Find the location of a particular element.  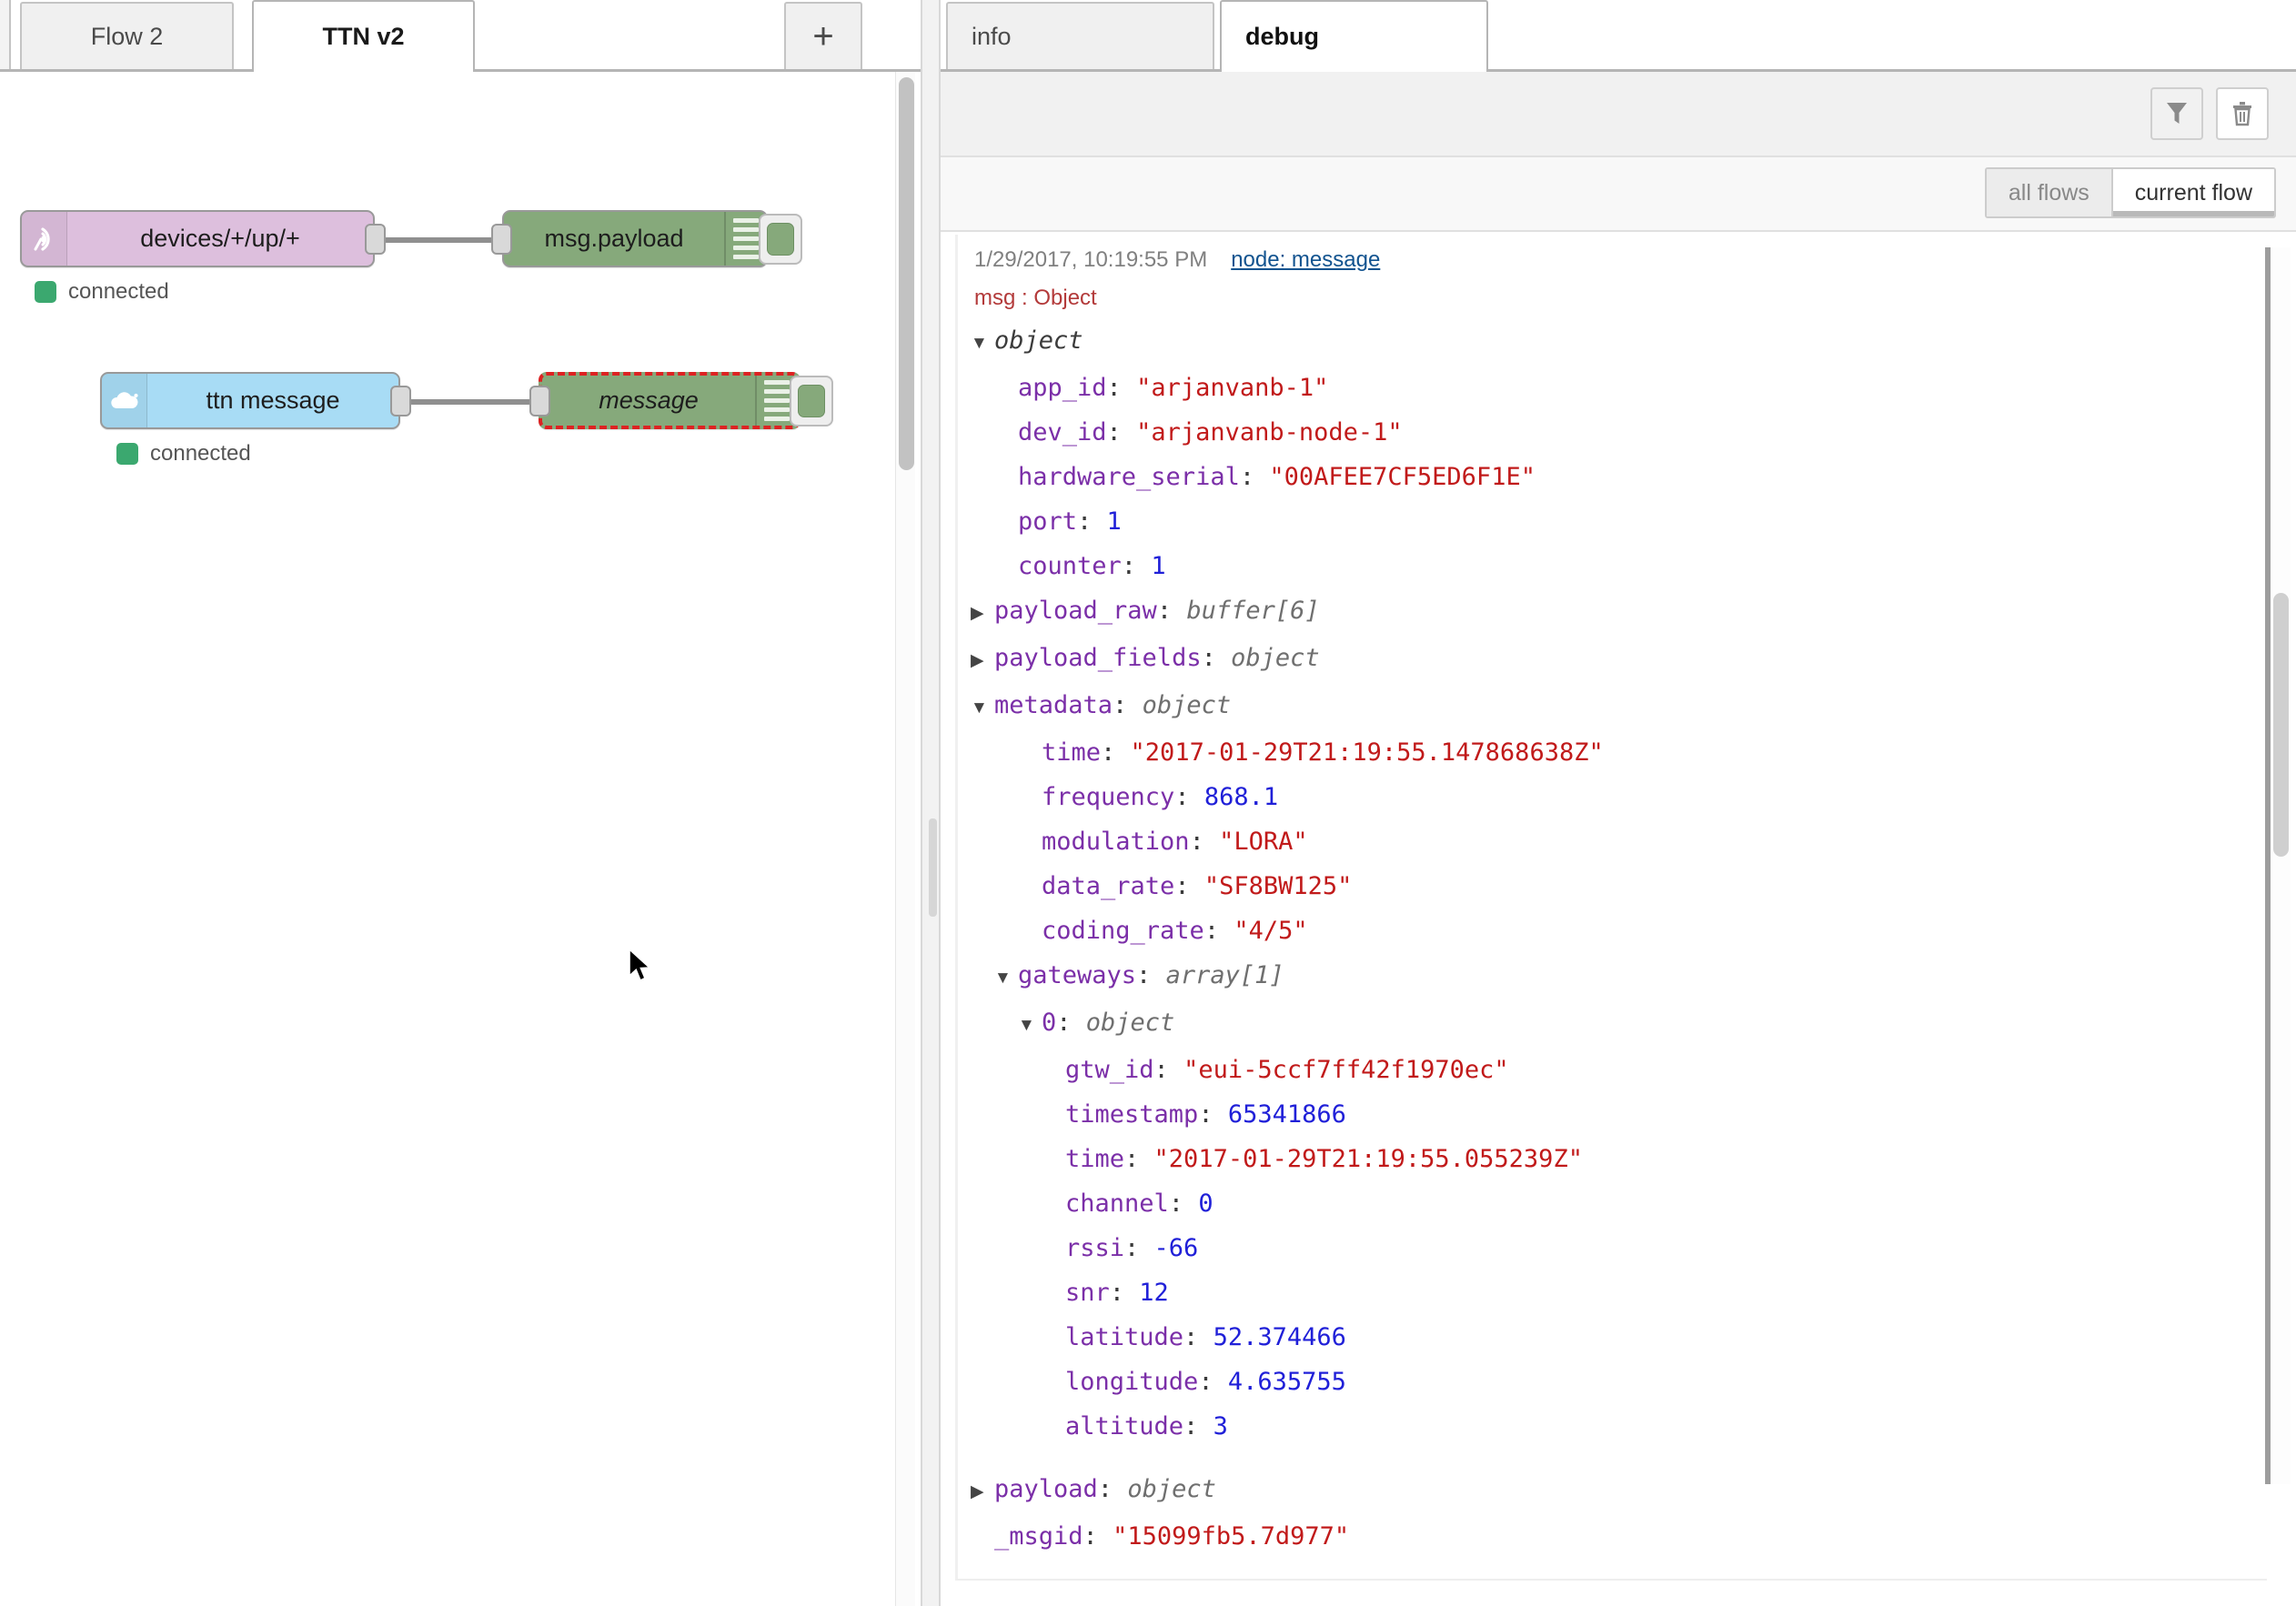

filter-all-flows-label: all flows is located at coordinates (2049, 192).